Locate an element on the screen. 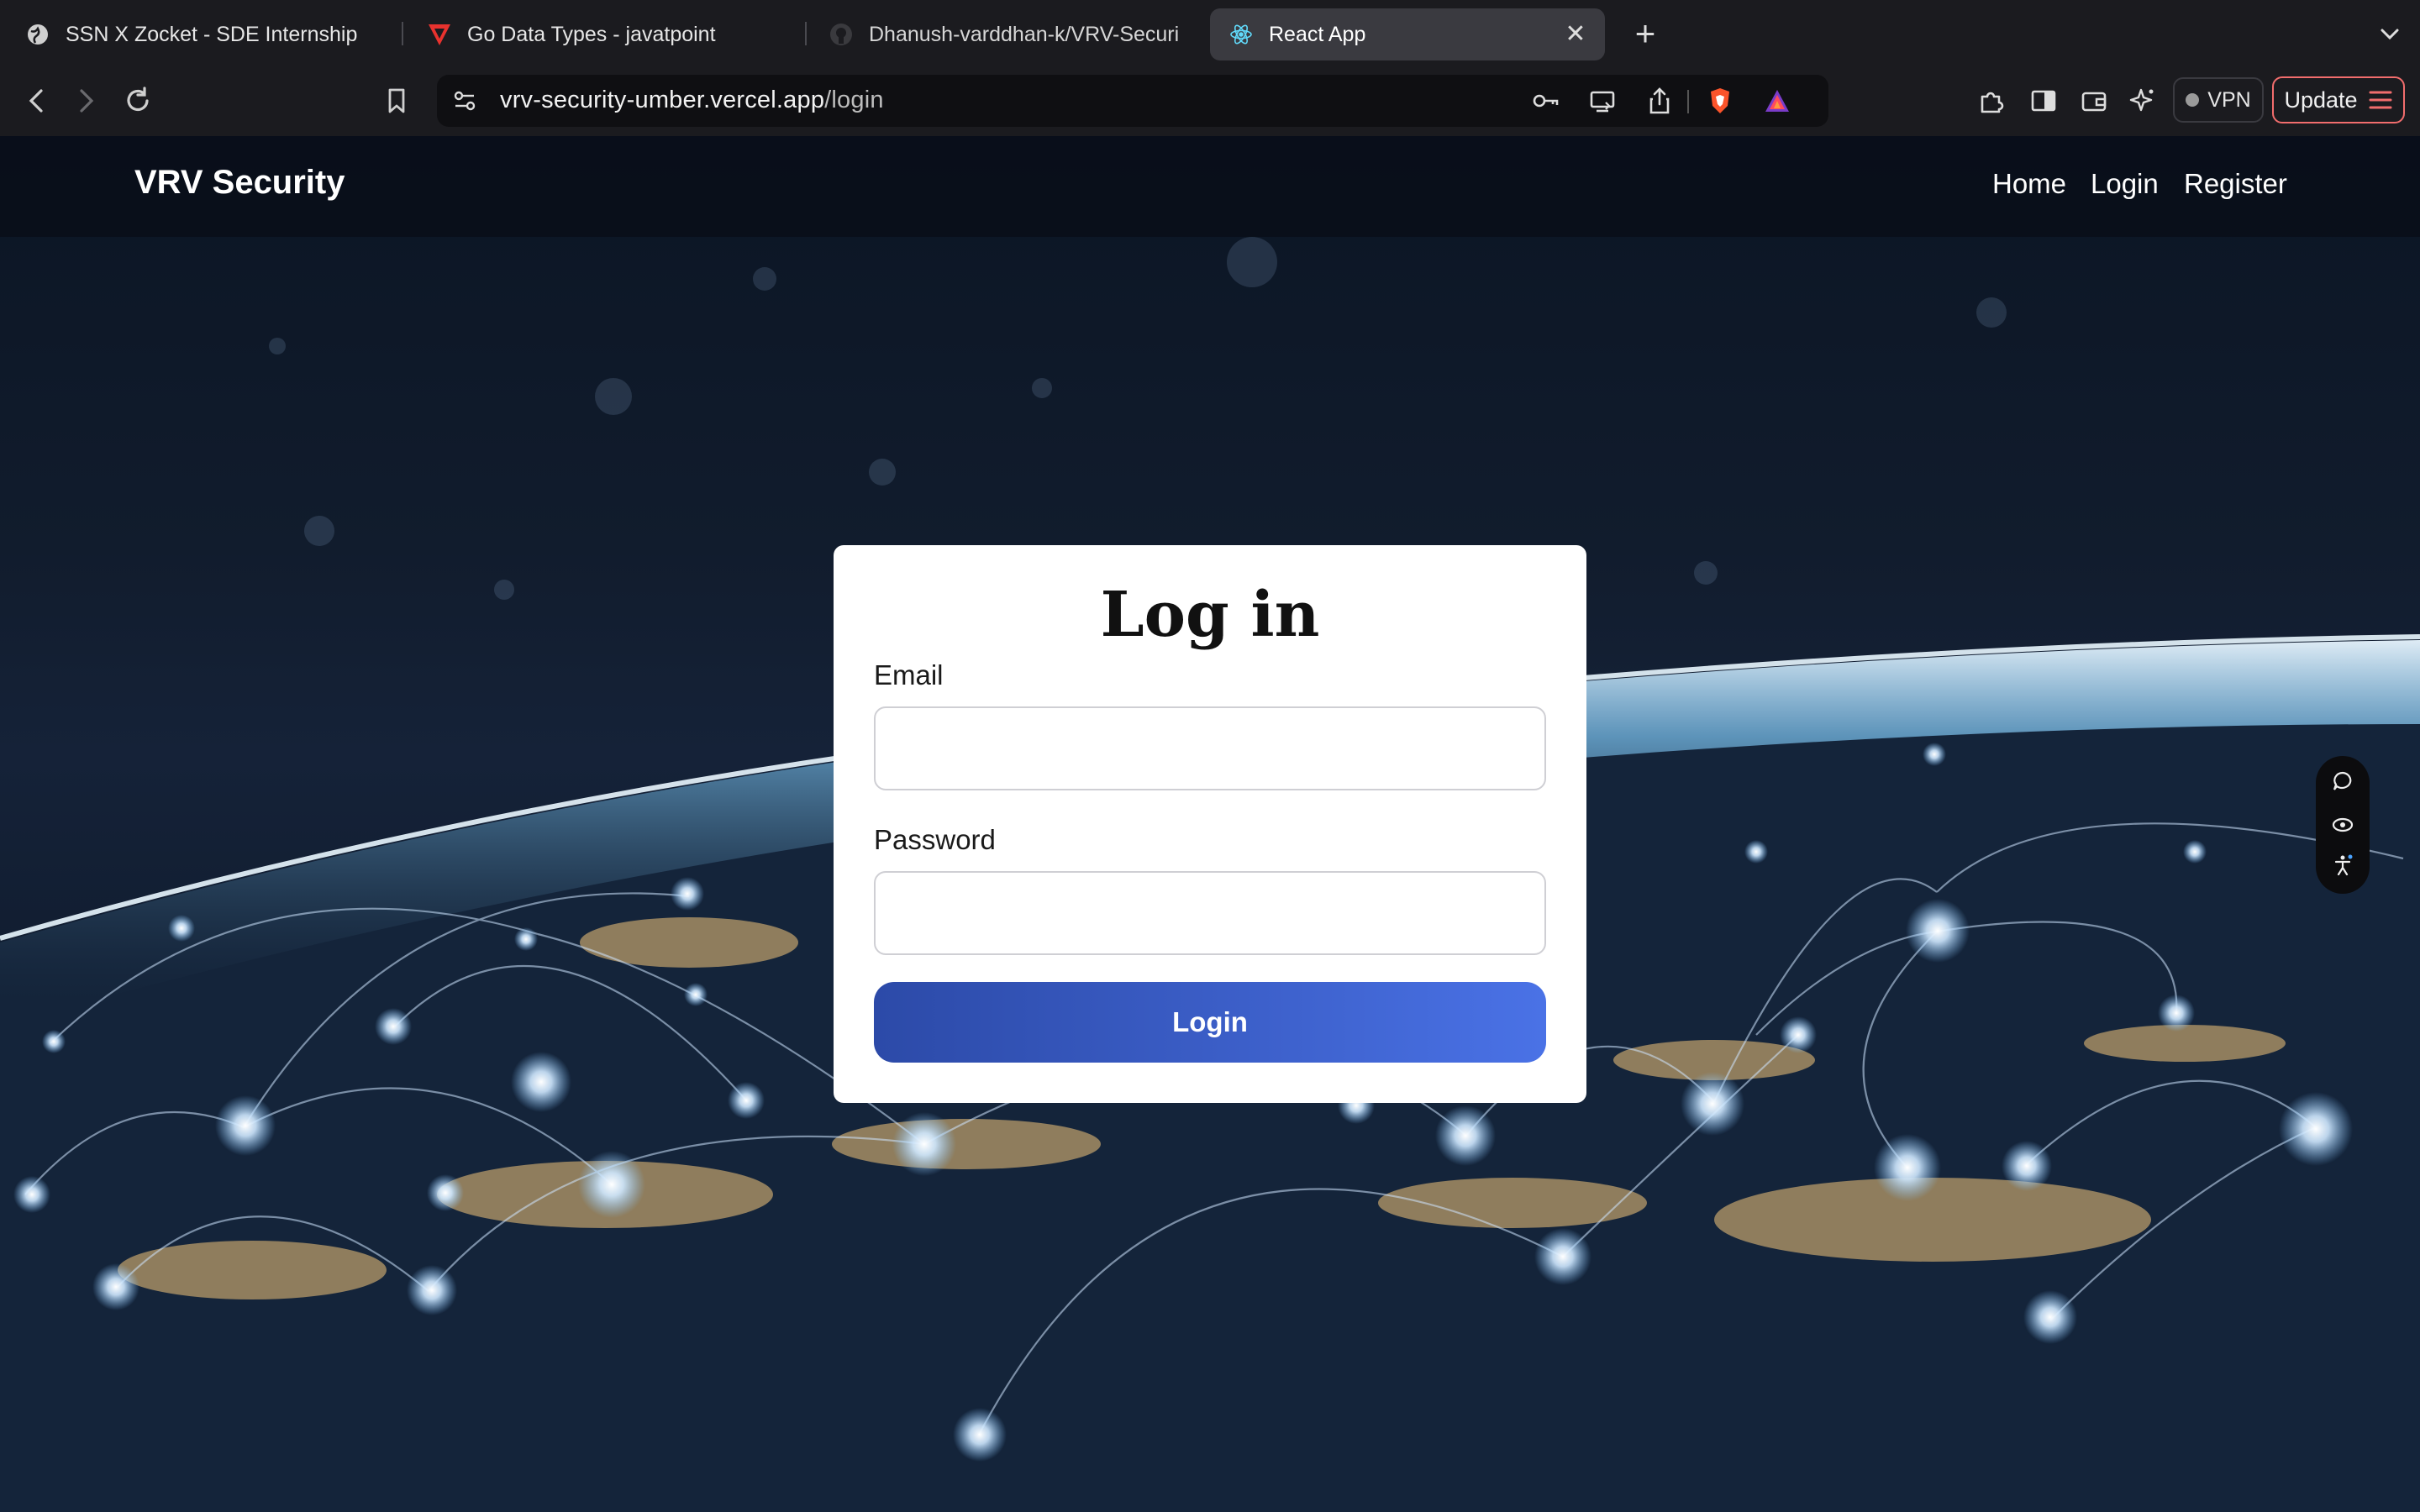 Image resolution: width=2420 pixels, height=1512 pixels. url-text: vrv-security-umber.vercel.app/login is located at coordinates (692, 100).